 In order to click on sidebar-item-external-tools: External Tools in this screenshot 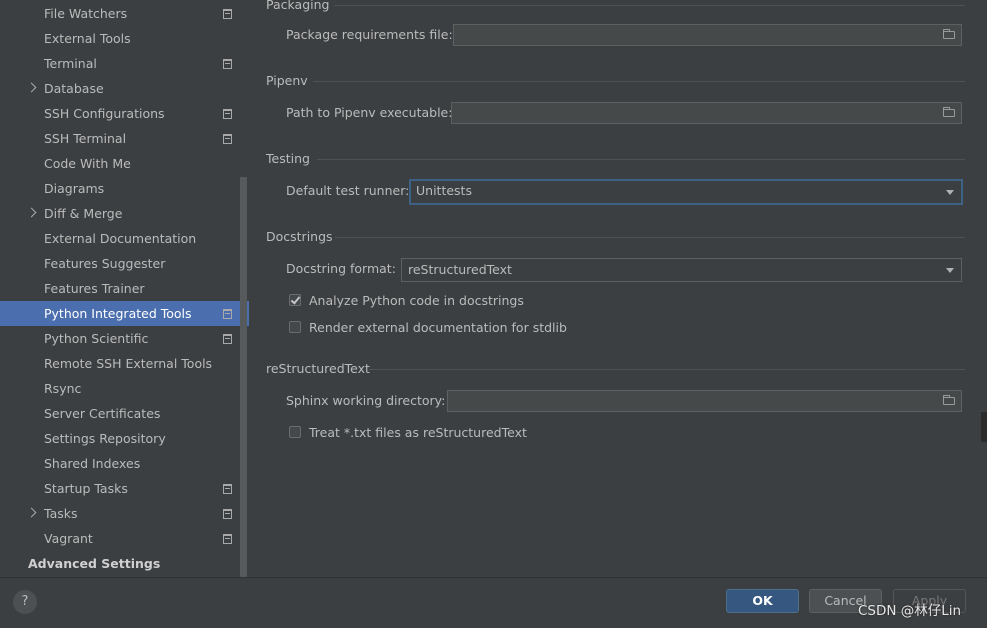, I will do `click(120, 38)`.